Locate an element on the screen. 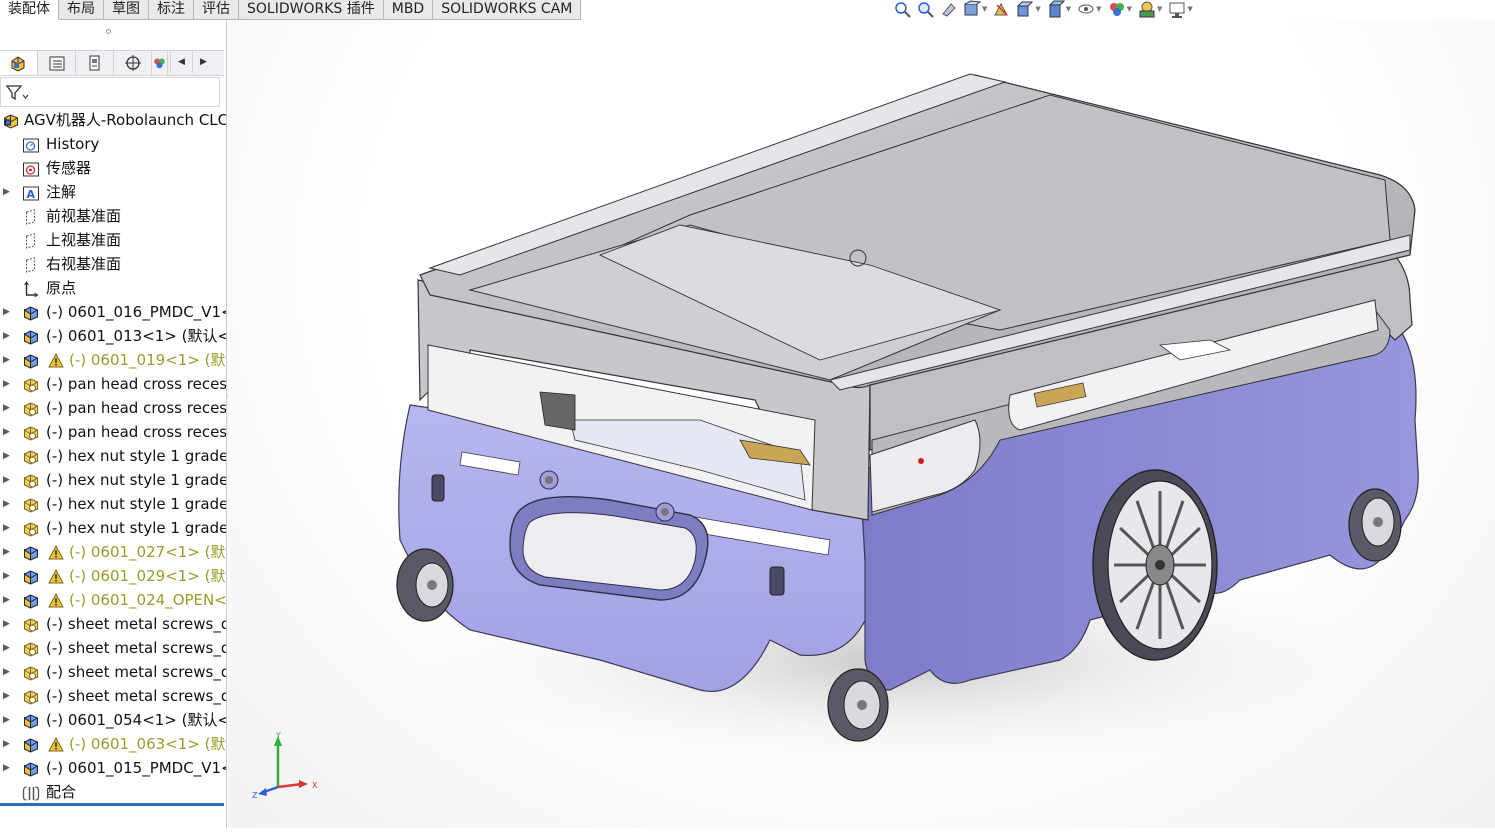  tree-filter-bar is located at coordinates (110, 92).